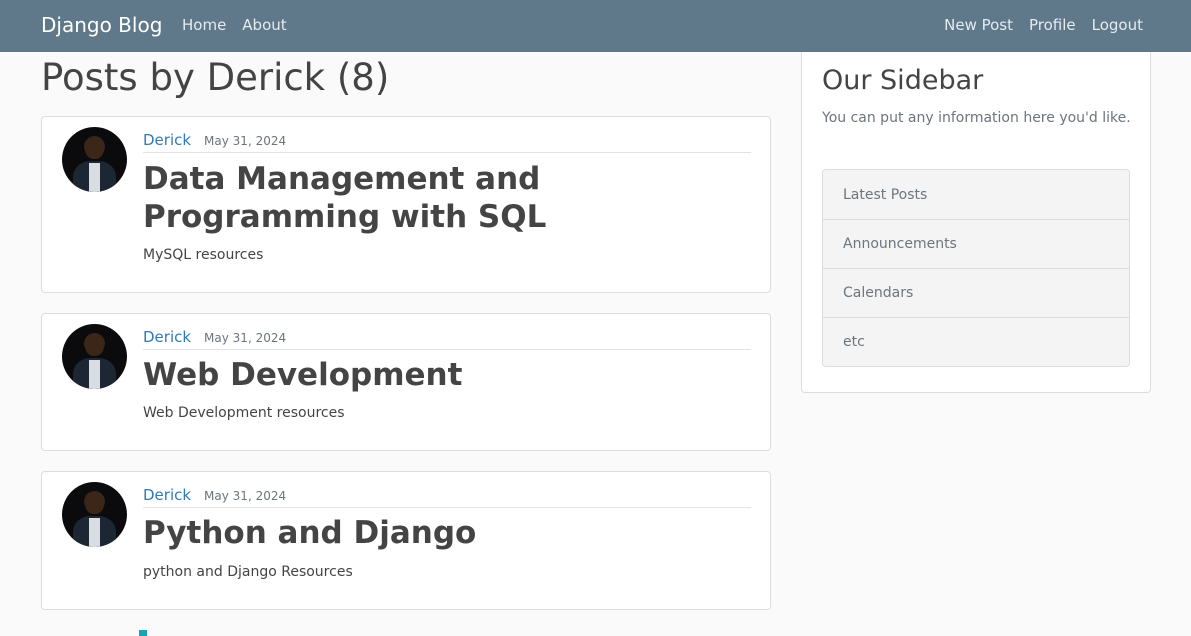 The width and height of the screenshot is (1191, 636). I want to click on post-content: MySQL resources, so click(203, 255).